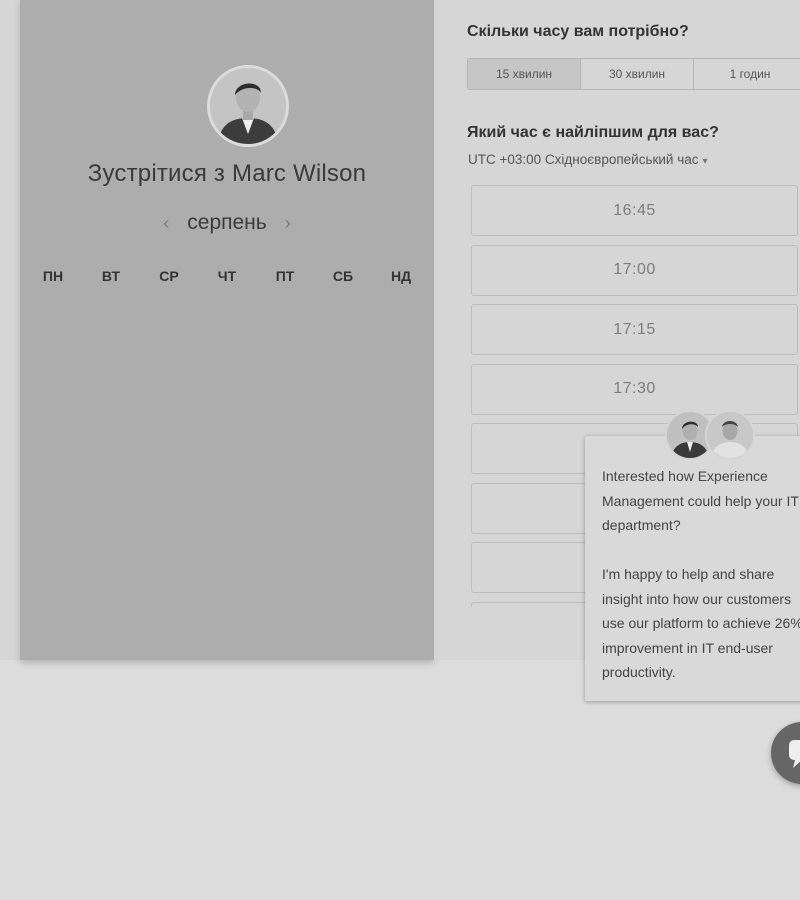 Image resolution: width=800 pixels, height=900 pixels. What do you see at coordinates (593, 132) in the screenshot?
I see `time-question: Який час є найліпшим для вас?` at bounding box center [593, 132].